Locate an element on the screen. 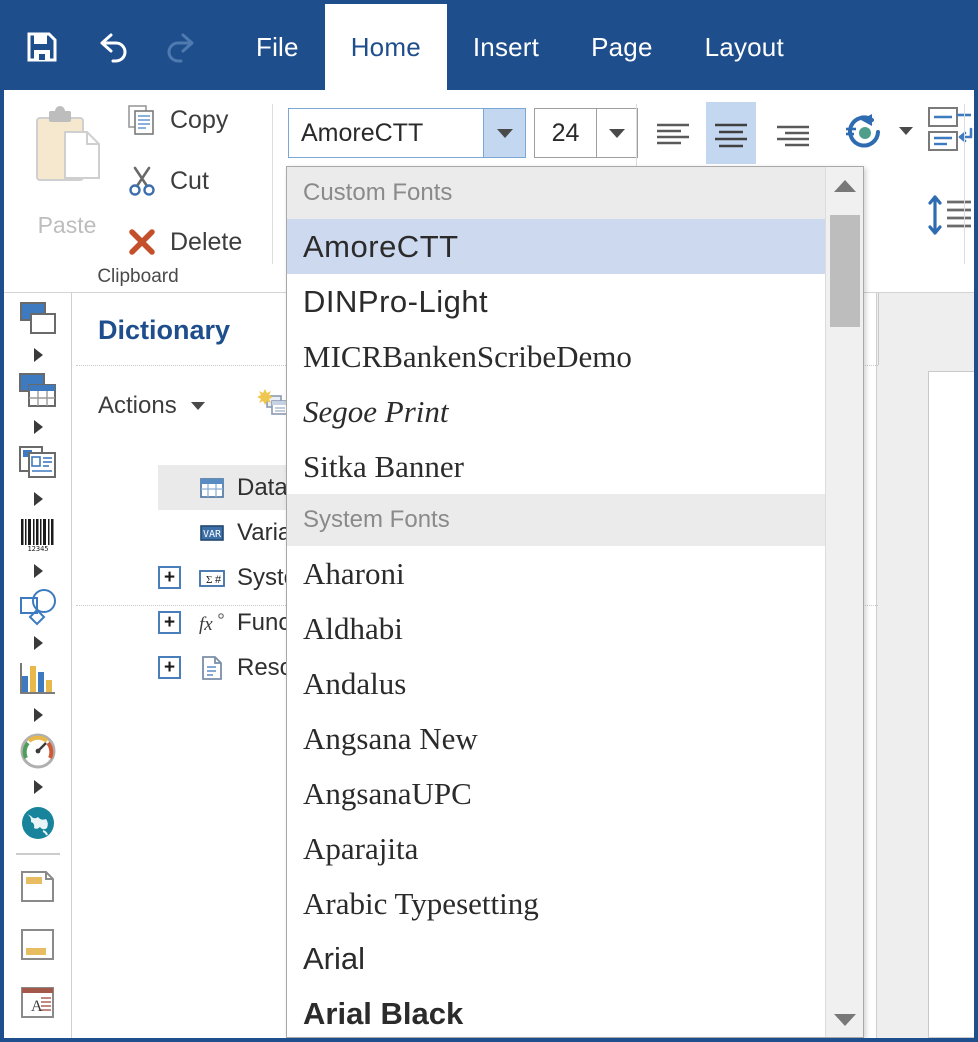  tab-insert: Insert is located at coordinates (506, 47).